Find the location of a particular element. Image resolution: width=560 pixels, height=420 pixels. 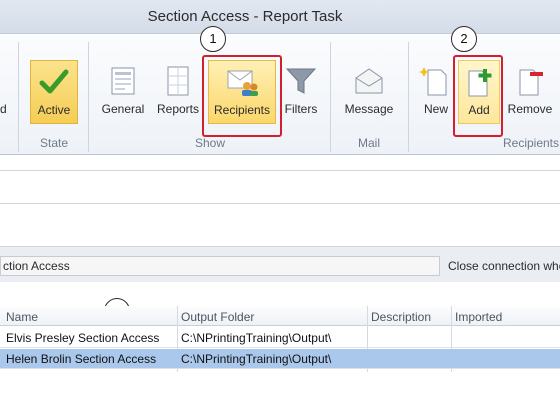

new-icon is located at coordinates (433, 81).